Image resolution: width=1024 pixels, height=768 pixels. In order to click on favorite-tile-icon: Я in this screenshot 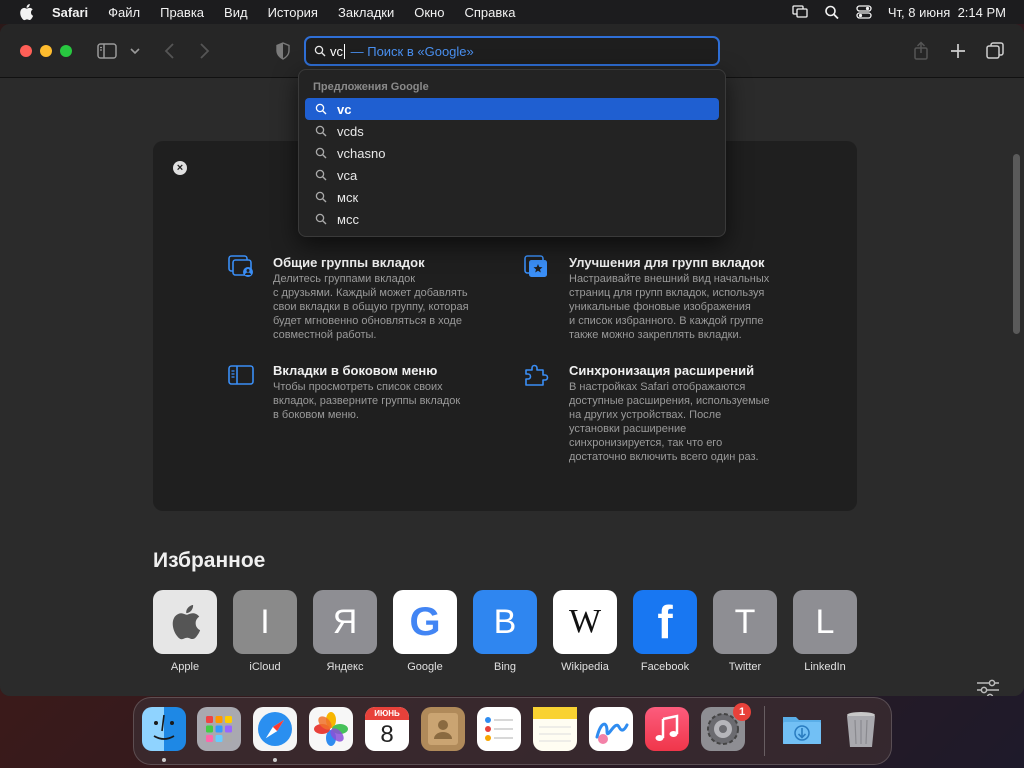, I will do `click(345, 622)`.